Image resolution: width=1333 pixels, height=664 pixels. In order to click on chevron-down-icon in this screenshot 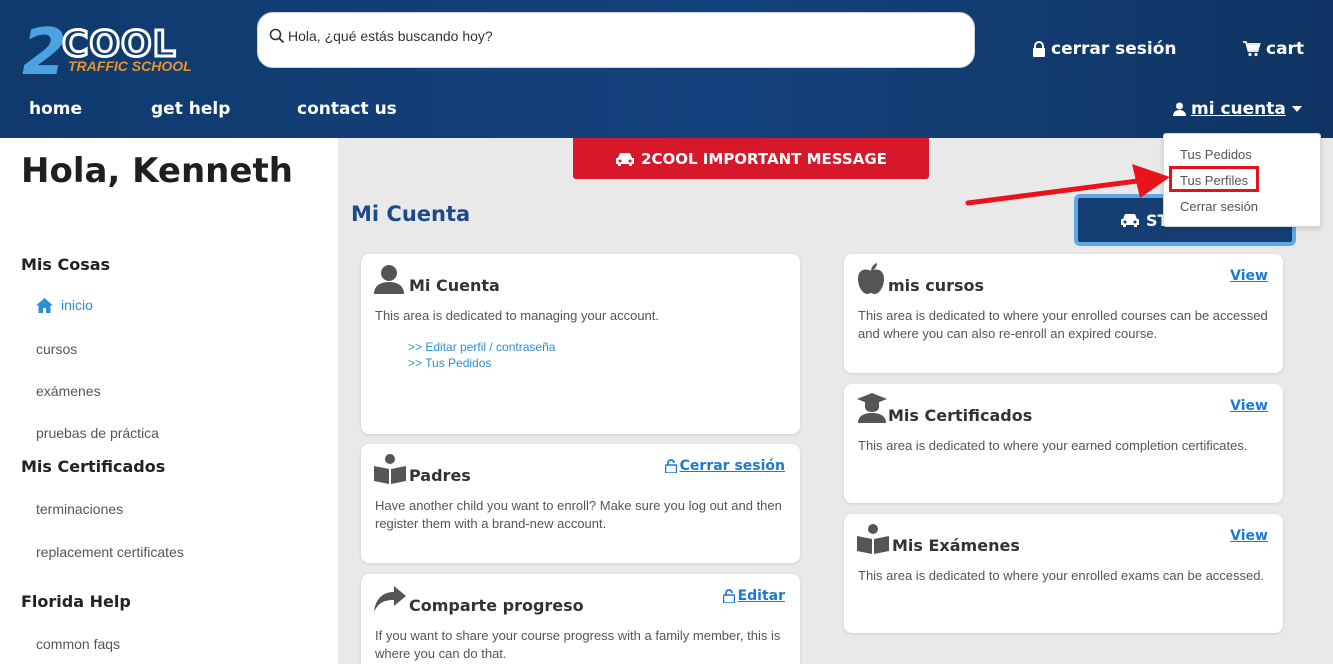, I will do `click(1296, 109)`.